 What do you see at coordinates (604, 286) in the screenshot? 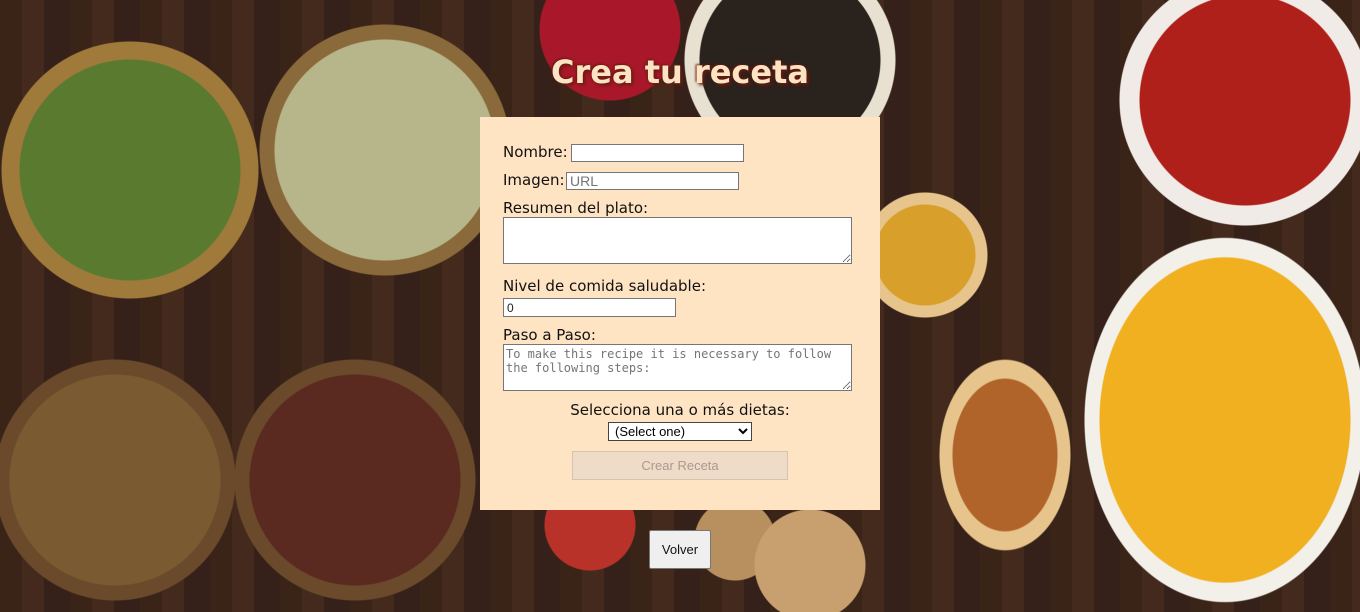
I see `nivel-label: Nivel de comida saludable:` at bounding box center [604, 286].